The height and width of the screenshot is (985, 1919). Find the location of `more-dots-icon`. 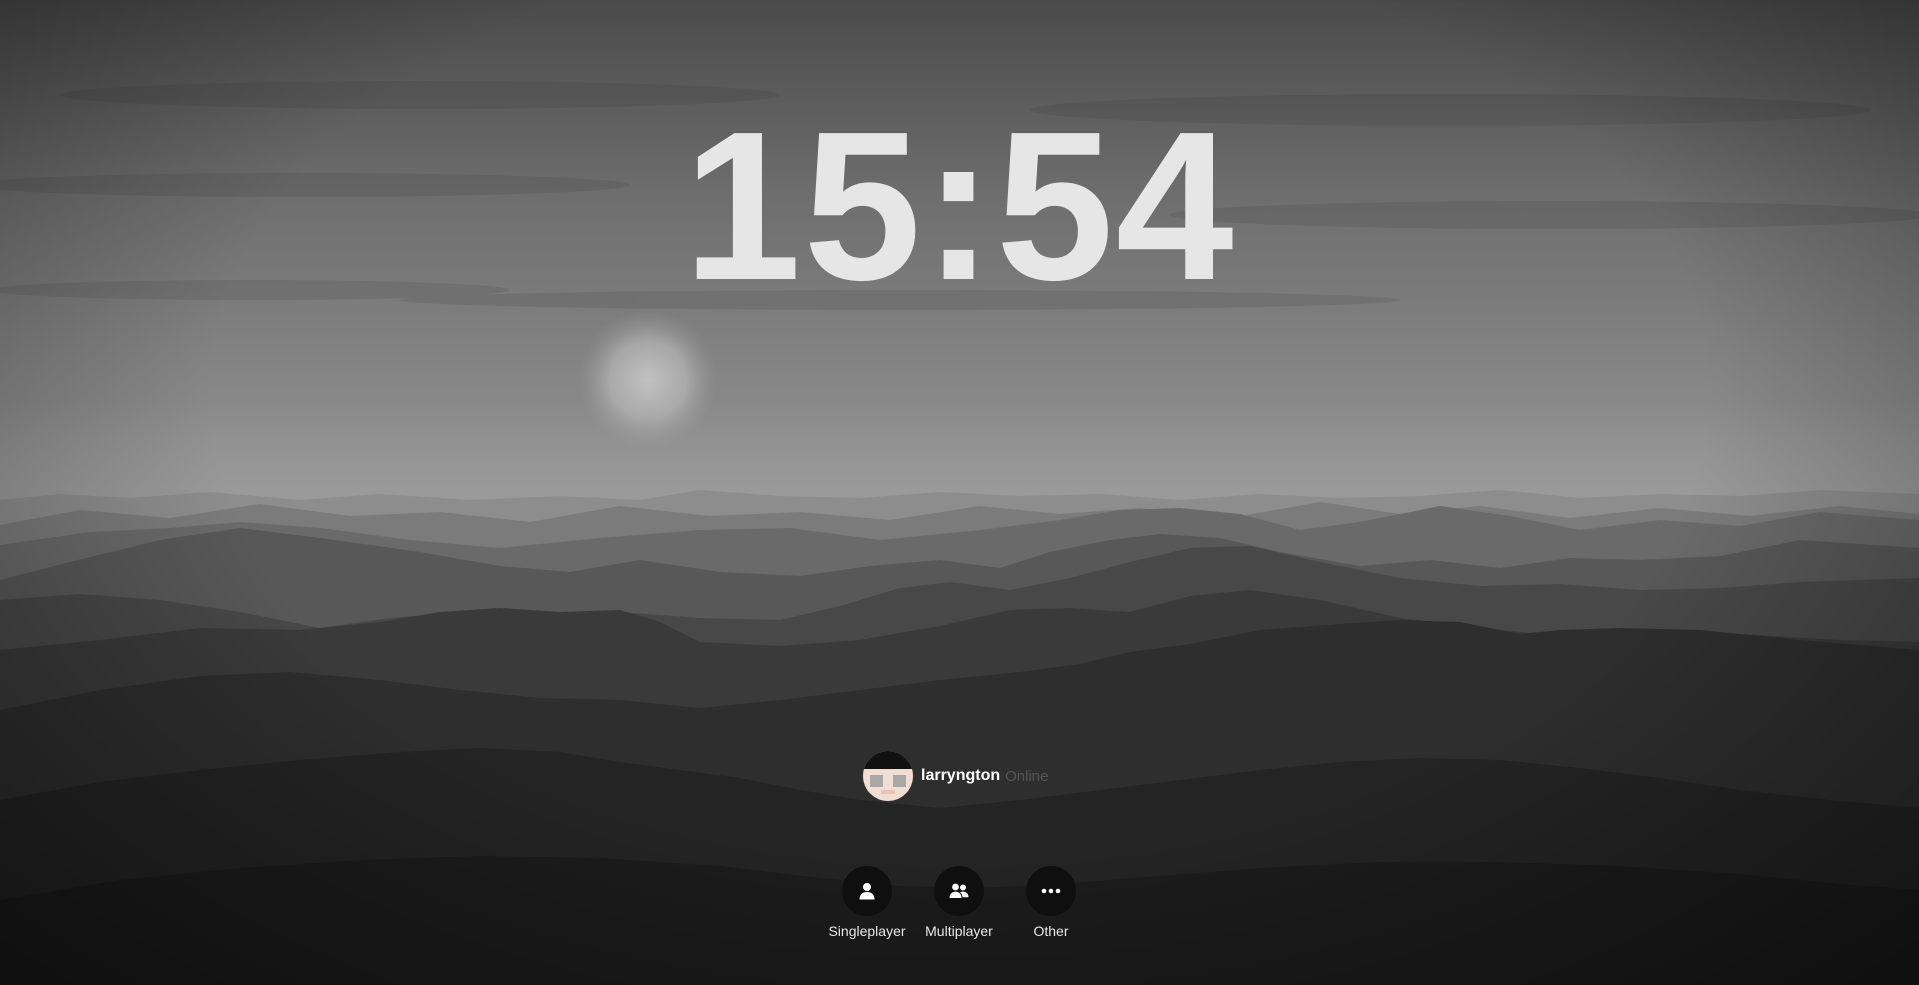

more-dots-icon is located at coordinates (1051, 891).